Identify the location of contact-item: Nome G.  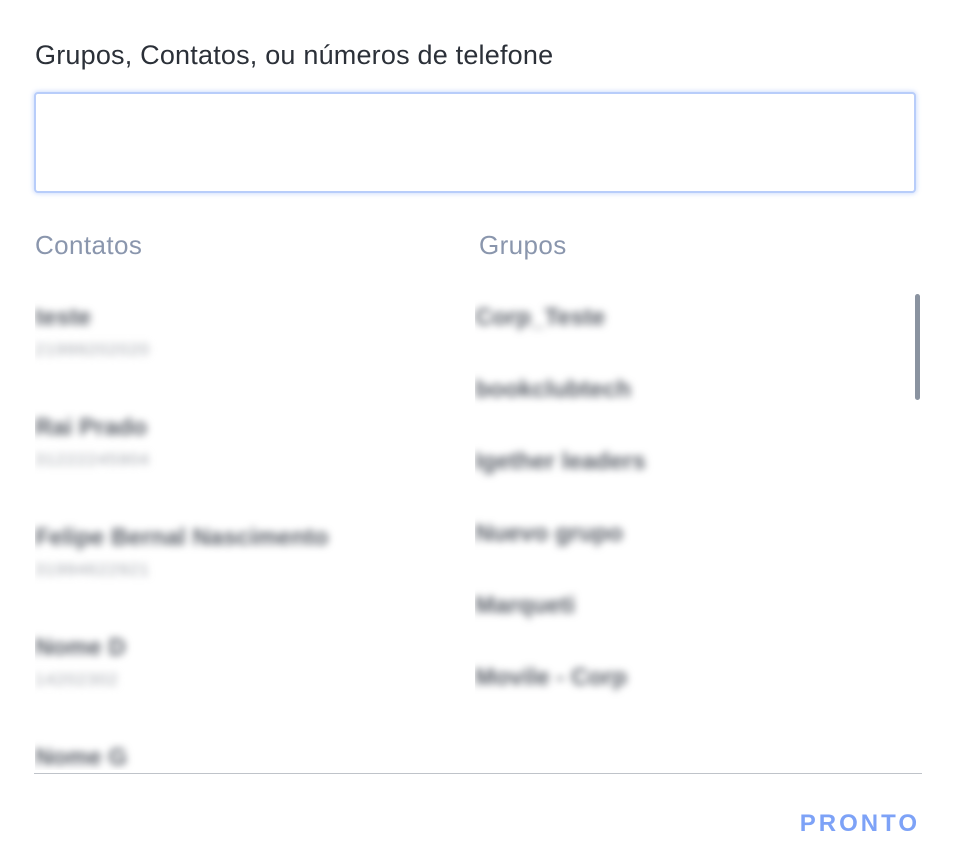
(250, 751).